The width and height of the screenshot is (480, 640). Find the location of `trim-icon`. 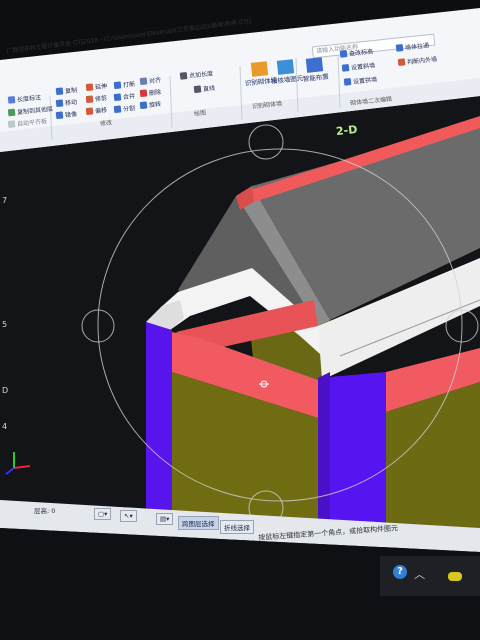

trim-icon is located at coordinates (89, 99).